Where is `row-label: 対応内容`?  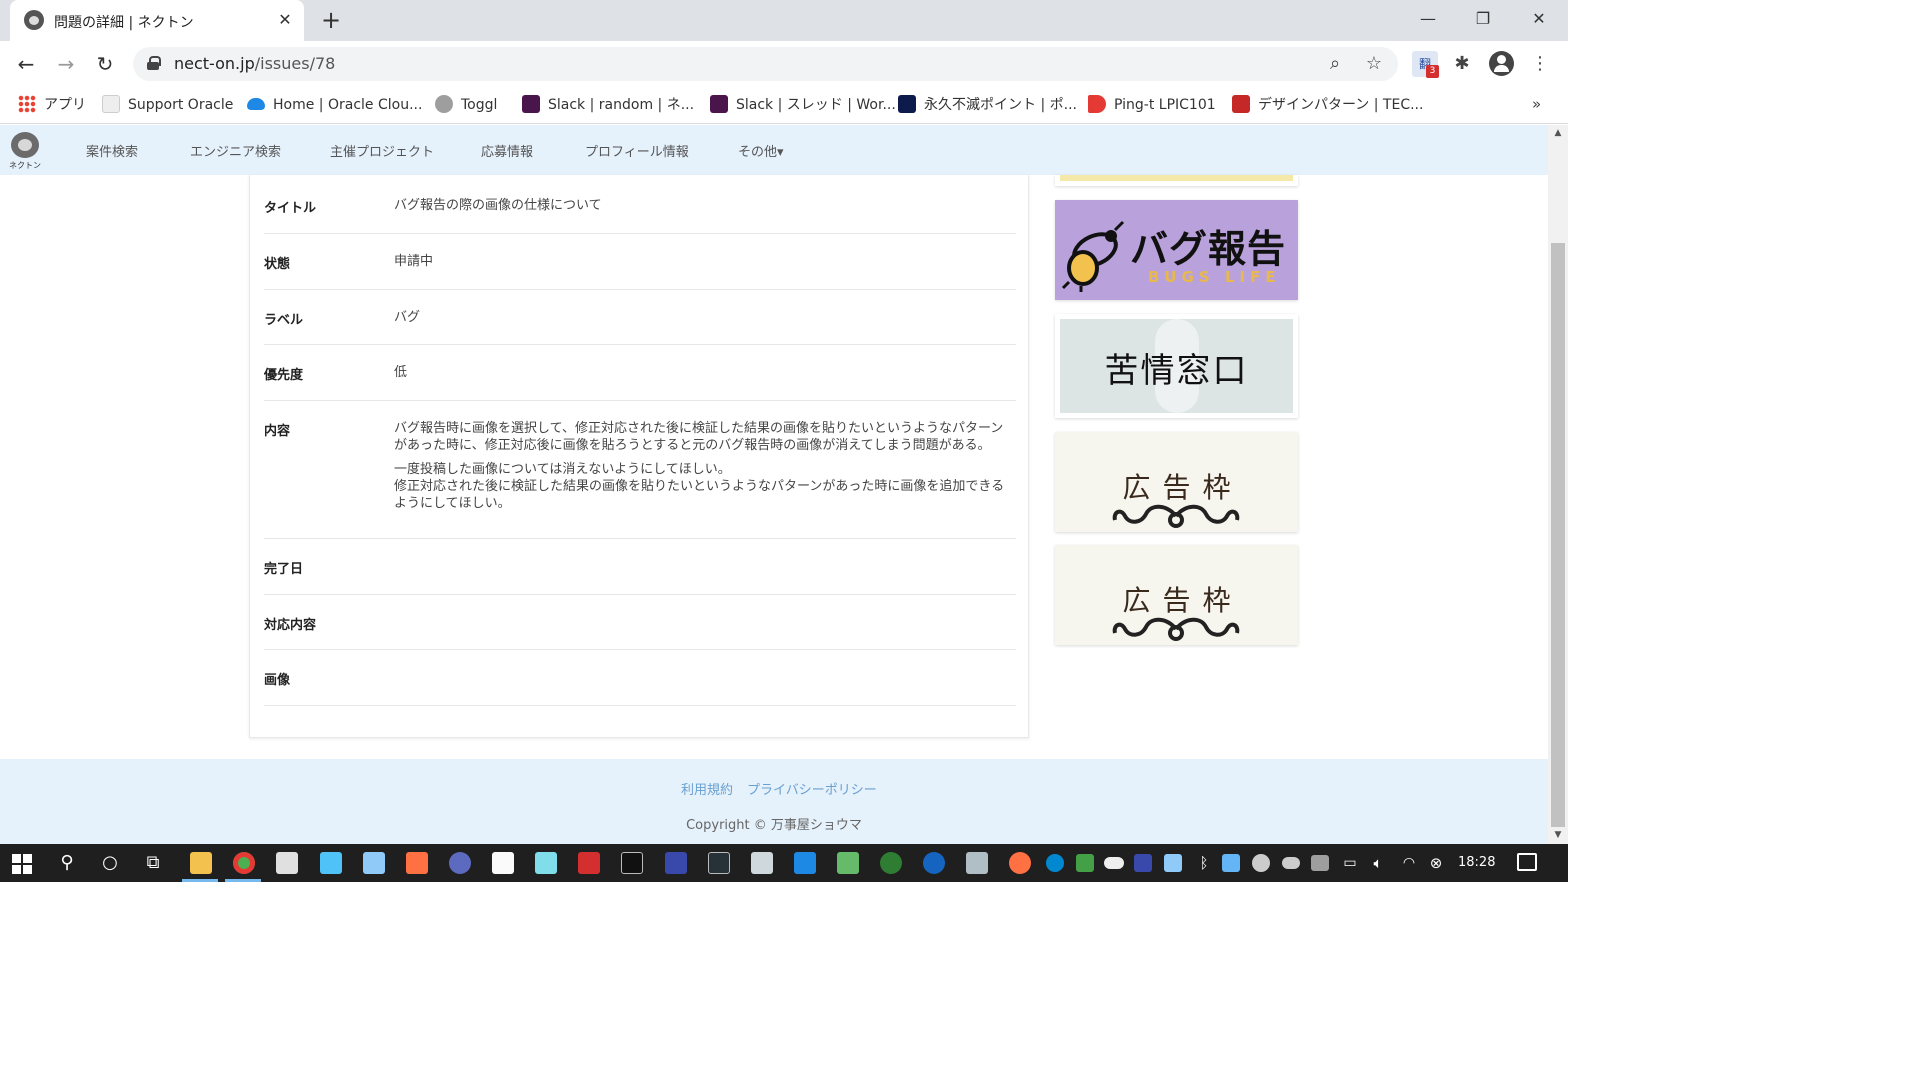 row-label: 対応内容 is located at coordinates (290, 625).